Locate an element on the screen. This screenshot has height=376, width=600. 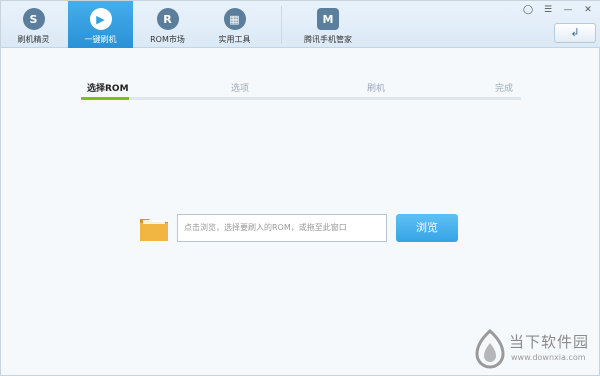
shield-icon: M is located at coordinates (328, 19).